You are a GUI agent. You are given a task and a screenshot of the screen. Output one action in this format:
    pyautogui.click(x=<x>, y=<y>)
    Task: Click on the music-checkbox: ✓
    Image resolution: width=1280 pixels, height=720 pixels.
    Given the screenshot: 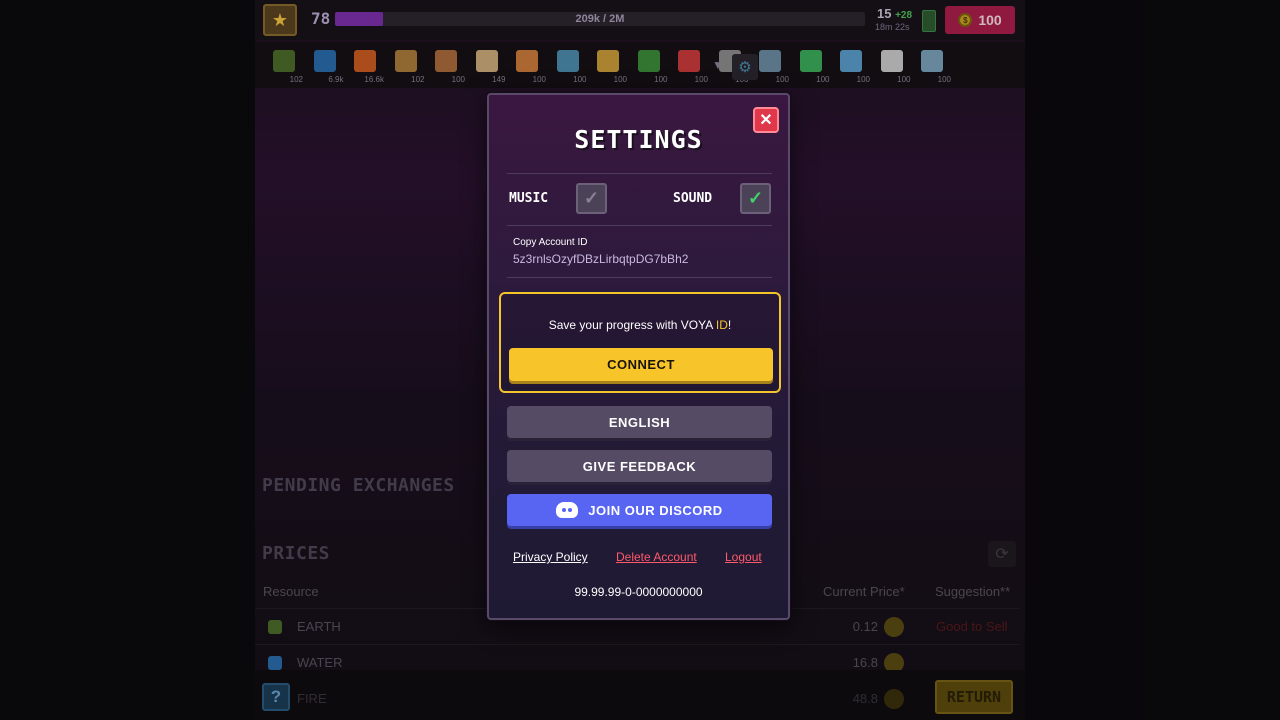 What is the action you would take?
    pyautogui.click(x=591, y=198)
    